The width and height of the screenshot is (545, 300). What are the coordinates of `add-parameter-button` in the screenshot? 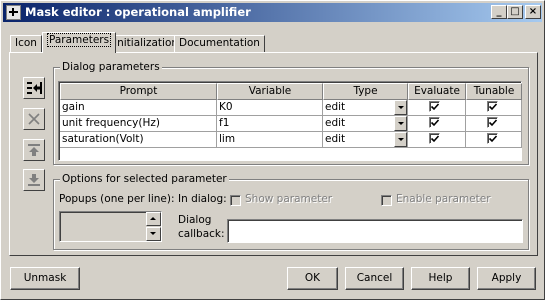 It's located at (34, 88).